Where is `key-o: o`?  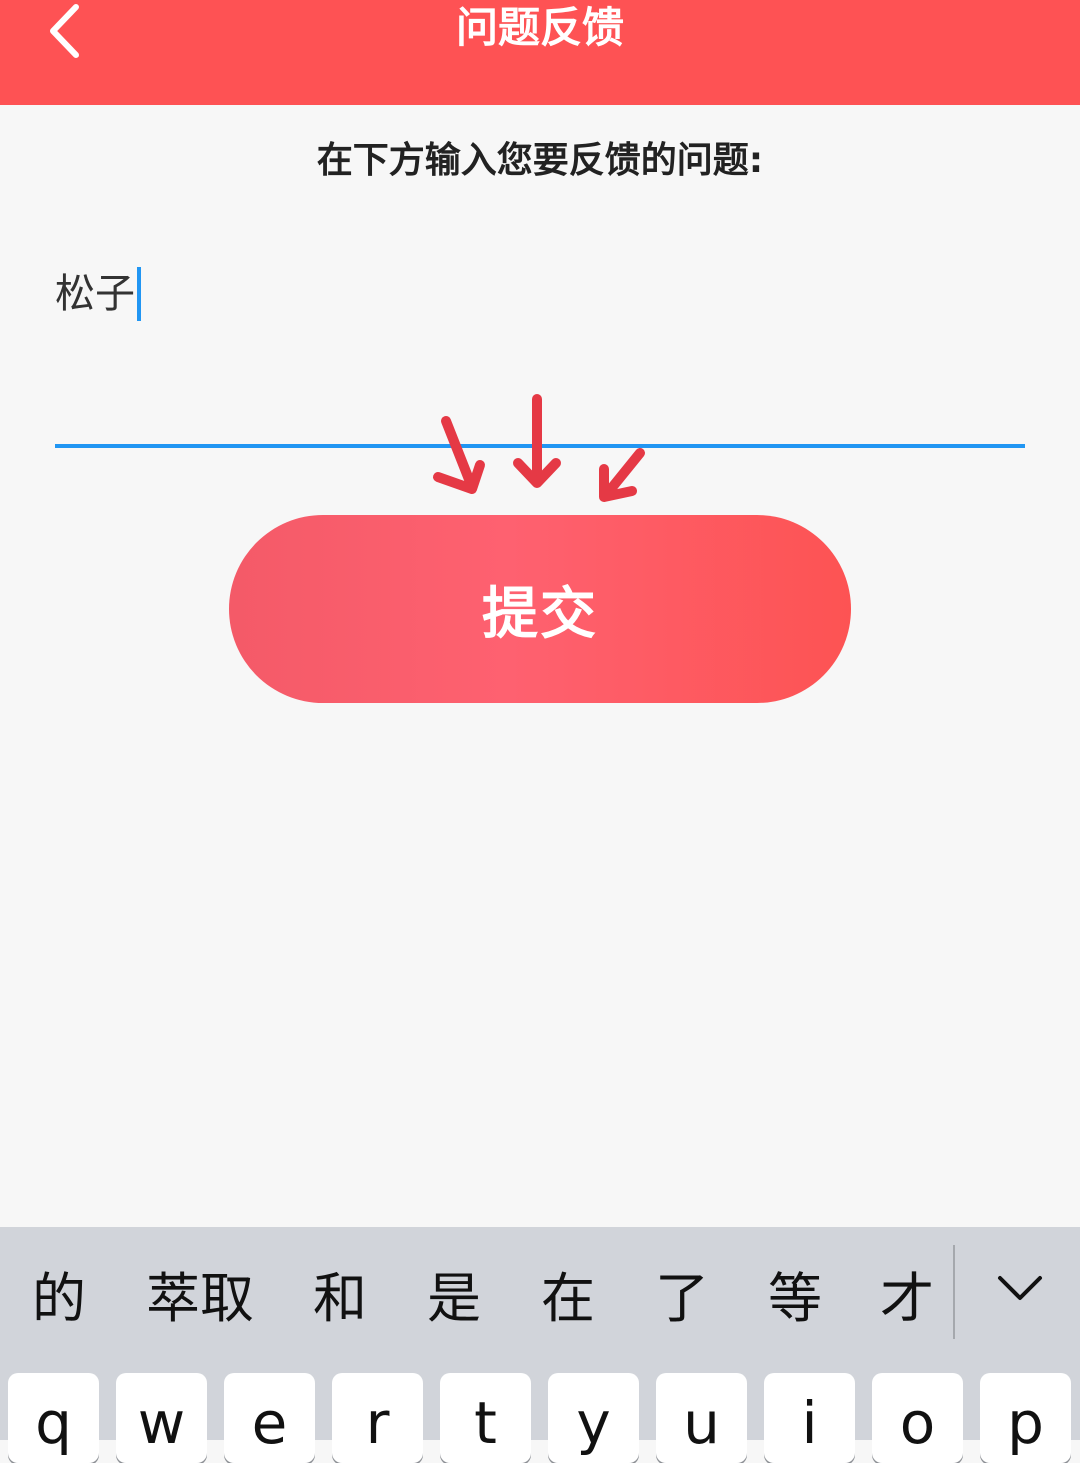 key-o: o is located at coordinates (917, 1418).